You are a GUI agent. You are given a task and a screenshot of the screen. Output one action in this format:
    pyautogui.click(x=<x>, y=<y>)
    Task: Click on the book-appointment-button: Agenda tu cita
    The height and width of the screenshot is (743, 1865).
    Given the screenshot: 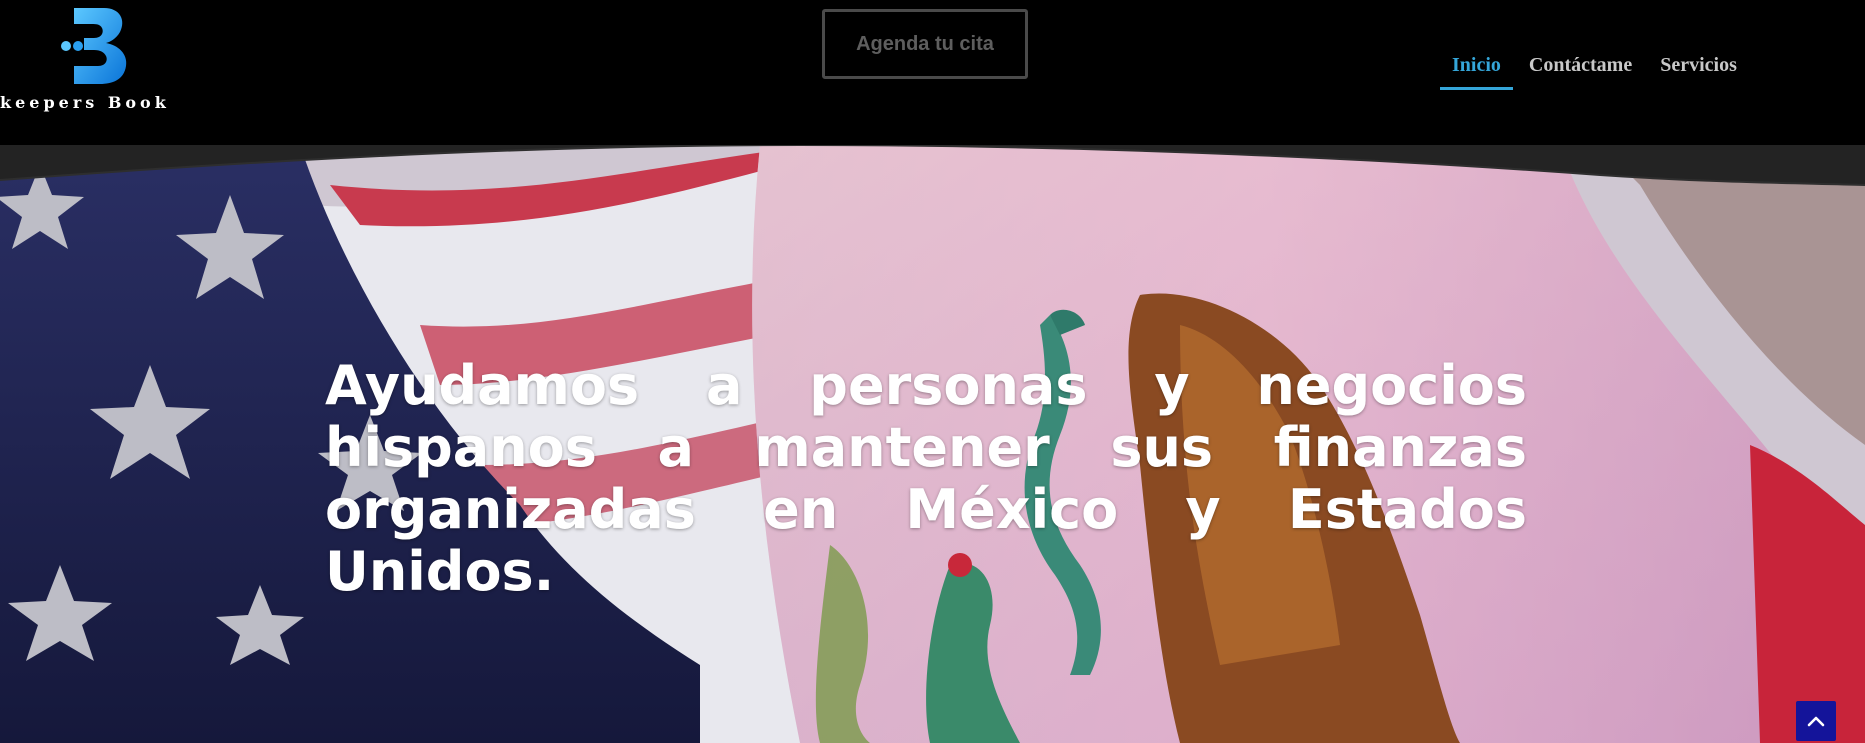 What is the action you would take?
    pyautogui.click(x=925, y=44)
    